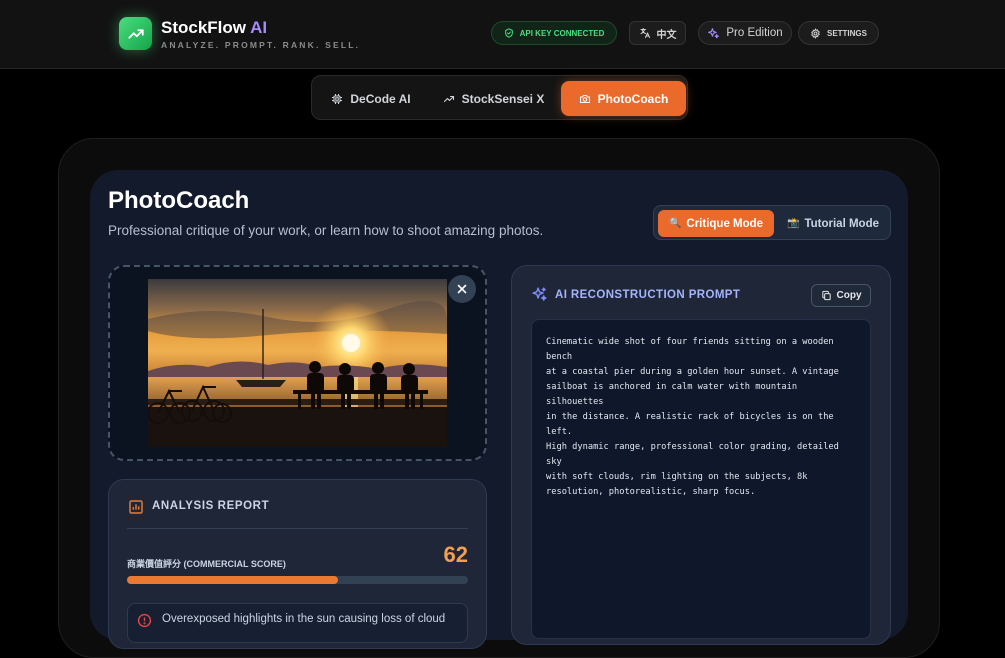  I want to click on main-tabs: DeCode AI StockSensei X PhotoCoach, so click(499, 97).